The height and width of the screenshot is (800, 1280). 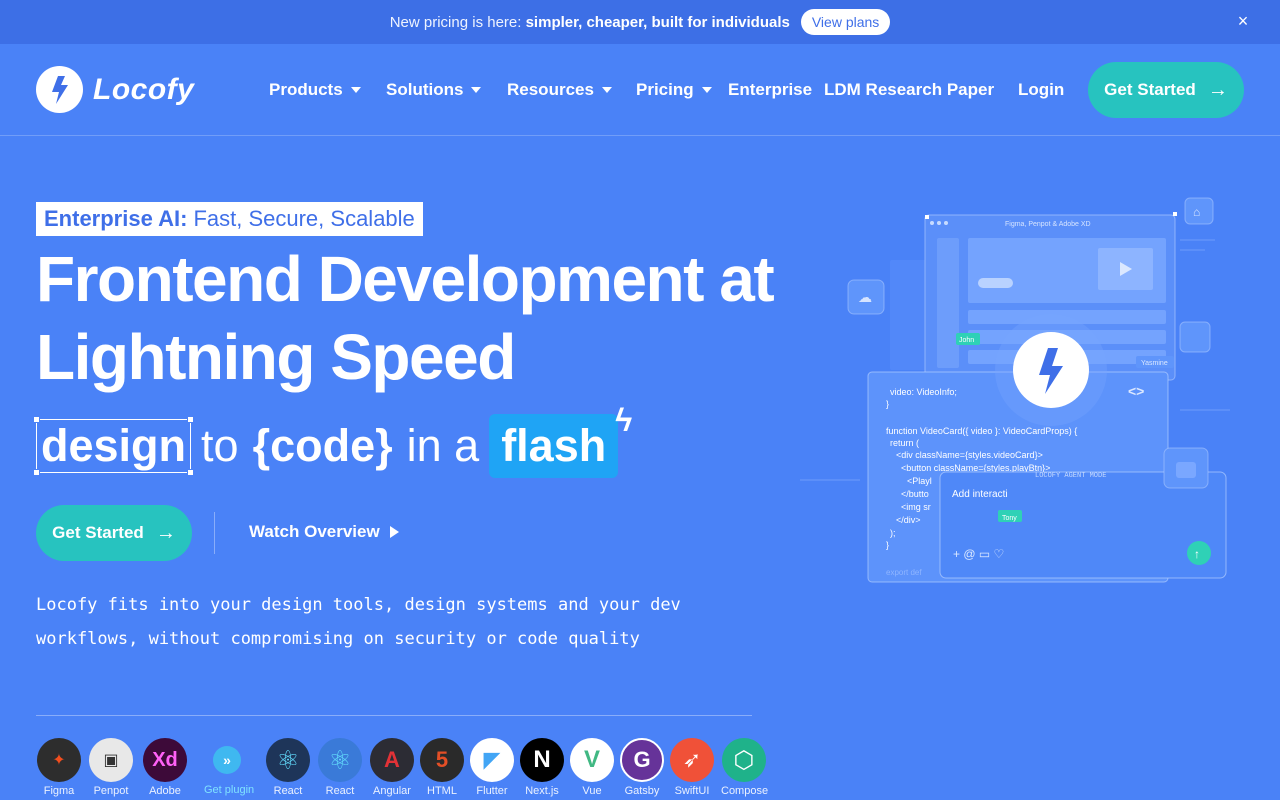 I want to click on tool-nextjs: N Next.js, so click(x=542, y=767).